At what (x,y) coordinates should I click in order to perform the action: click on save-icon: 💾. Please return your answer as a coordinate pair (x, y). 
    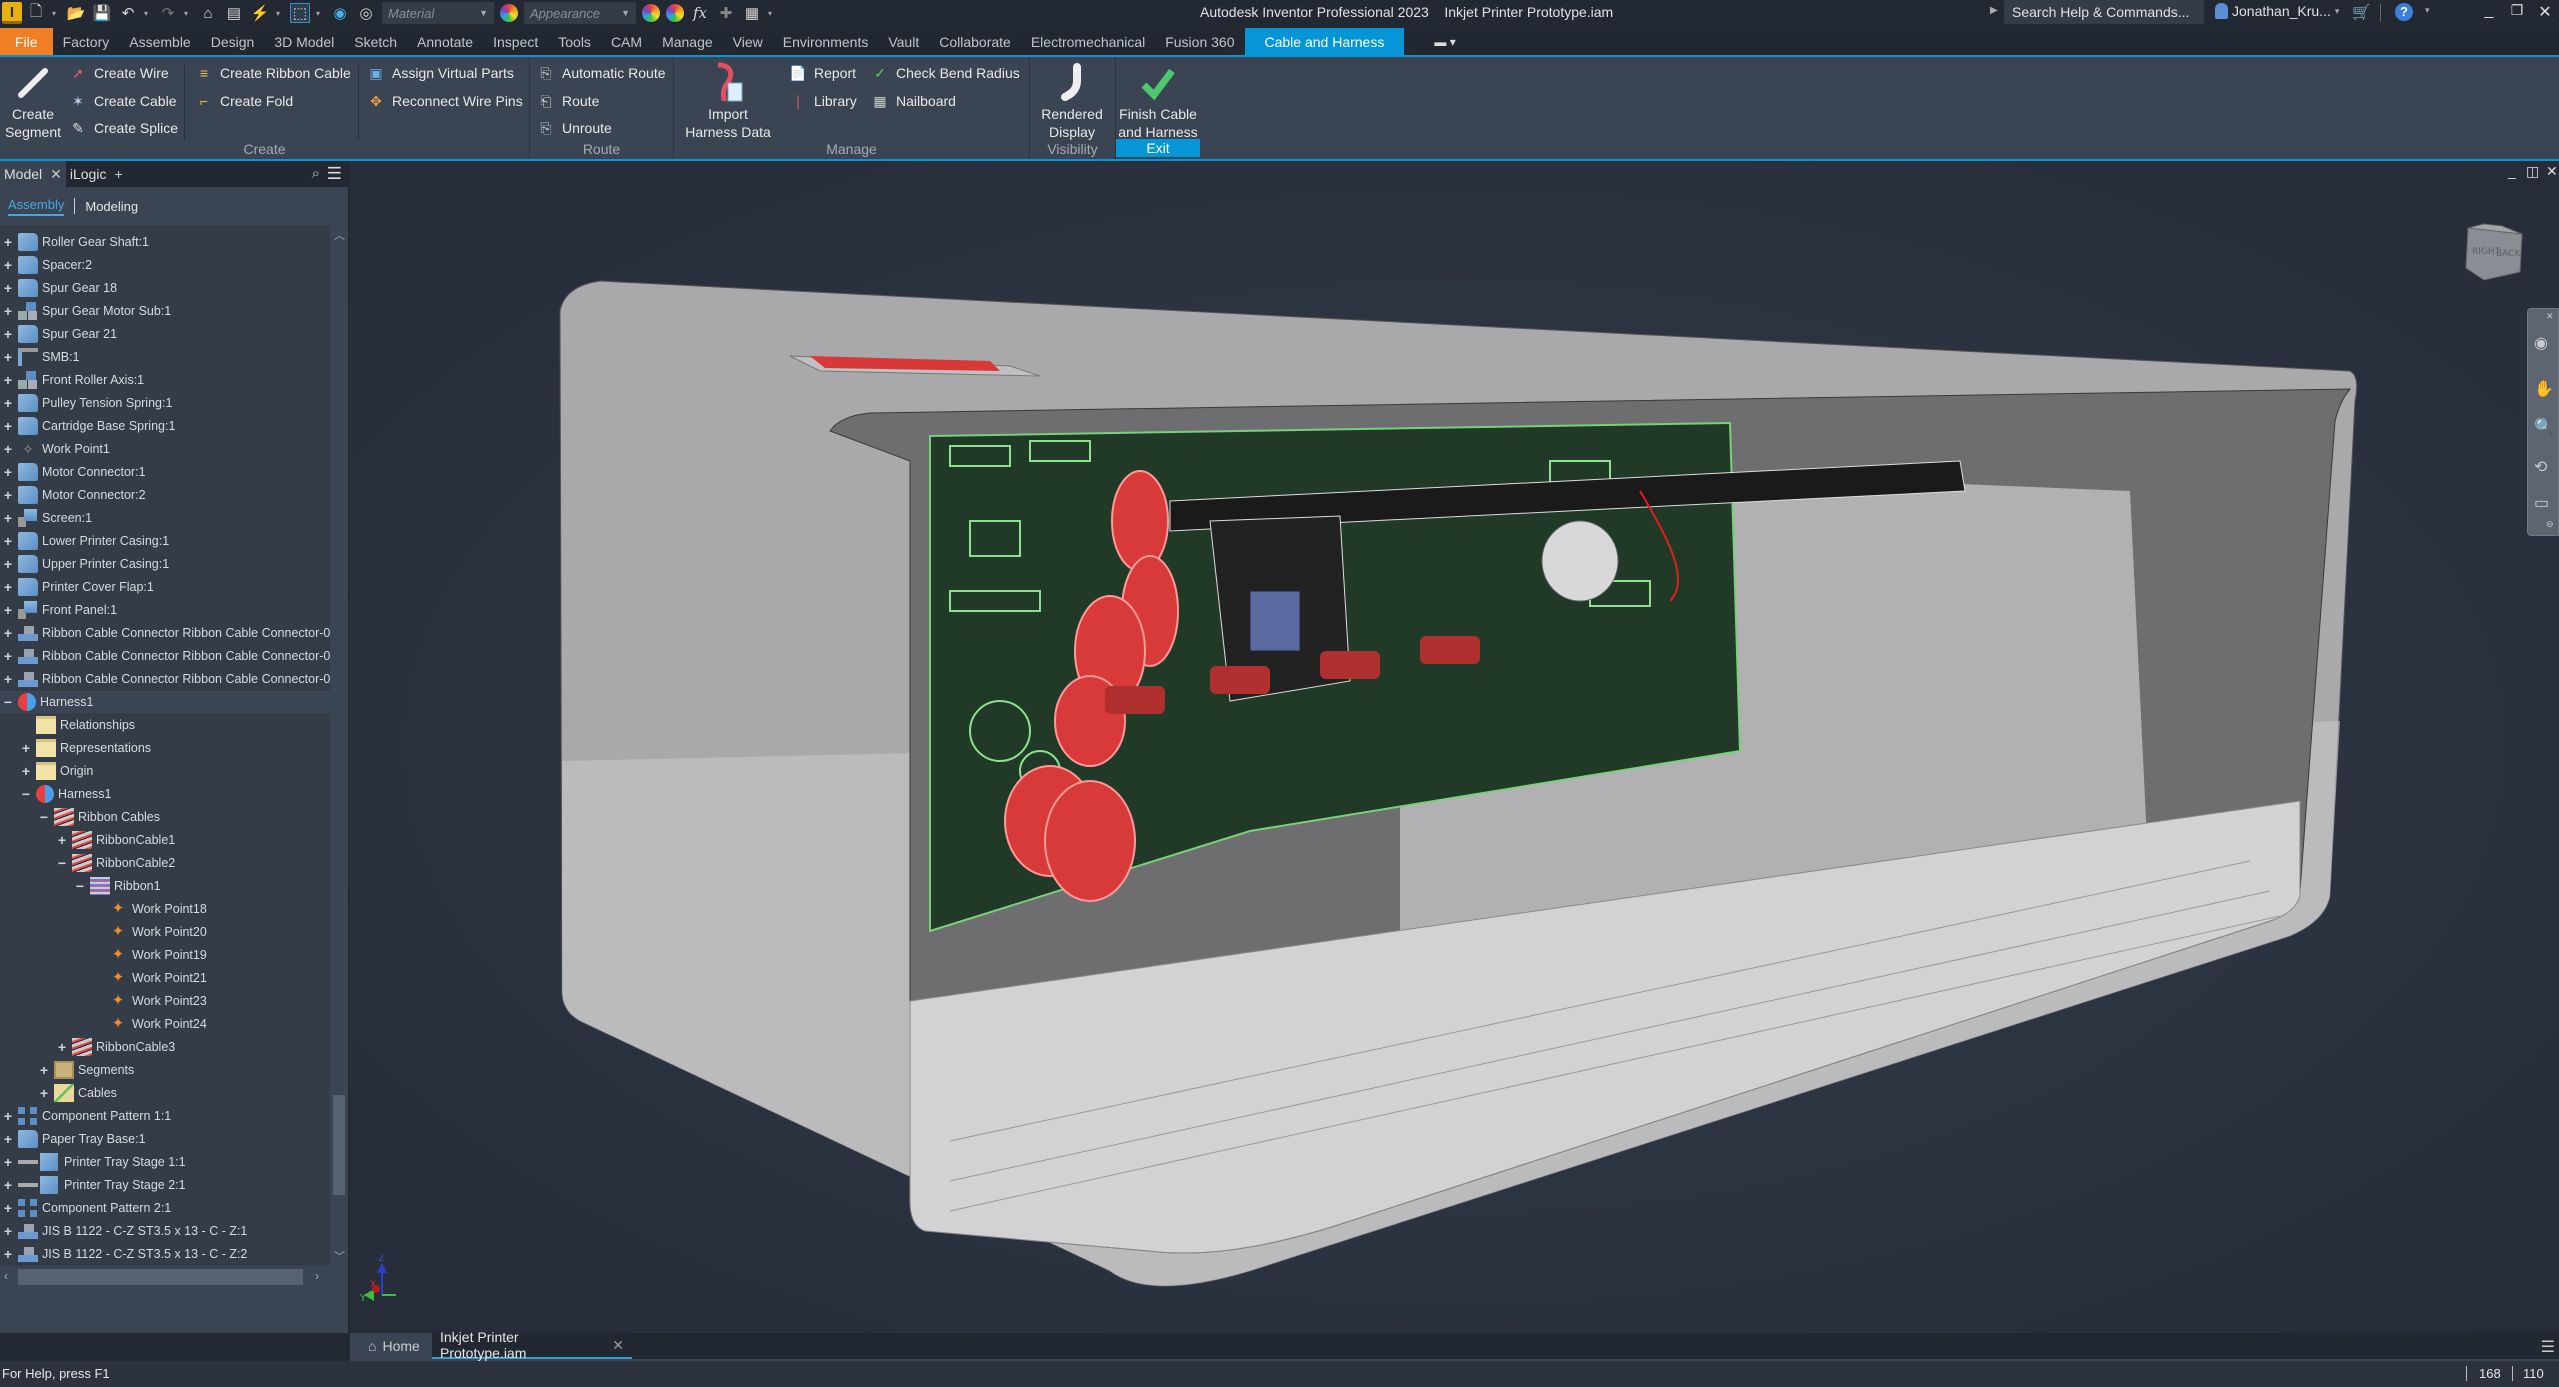
    Looking at the image, I should click on (102, 13).